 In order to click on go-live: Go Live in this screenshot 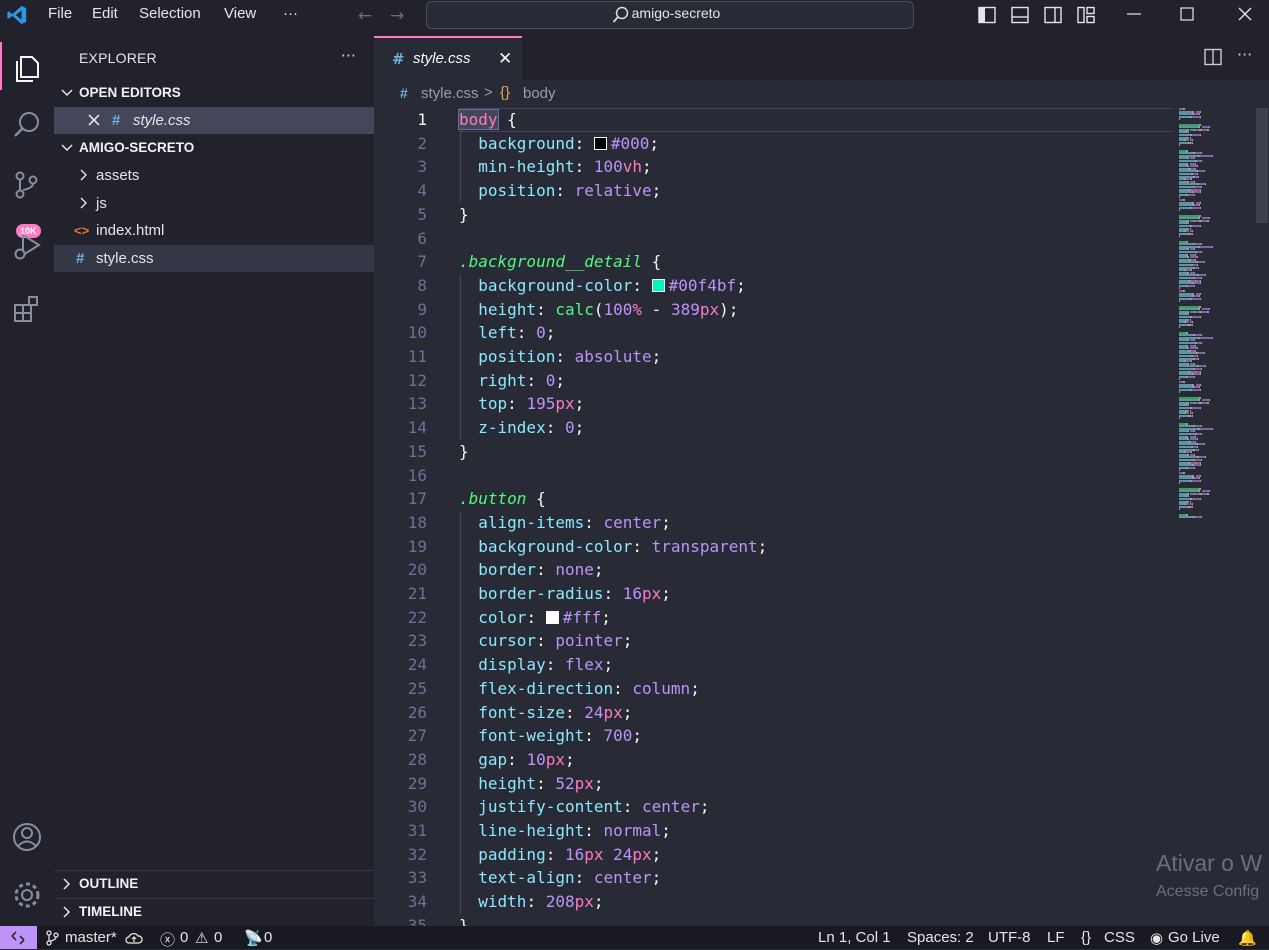, I will do `click(1194, 937)`.